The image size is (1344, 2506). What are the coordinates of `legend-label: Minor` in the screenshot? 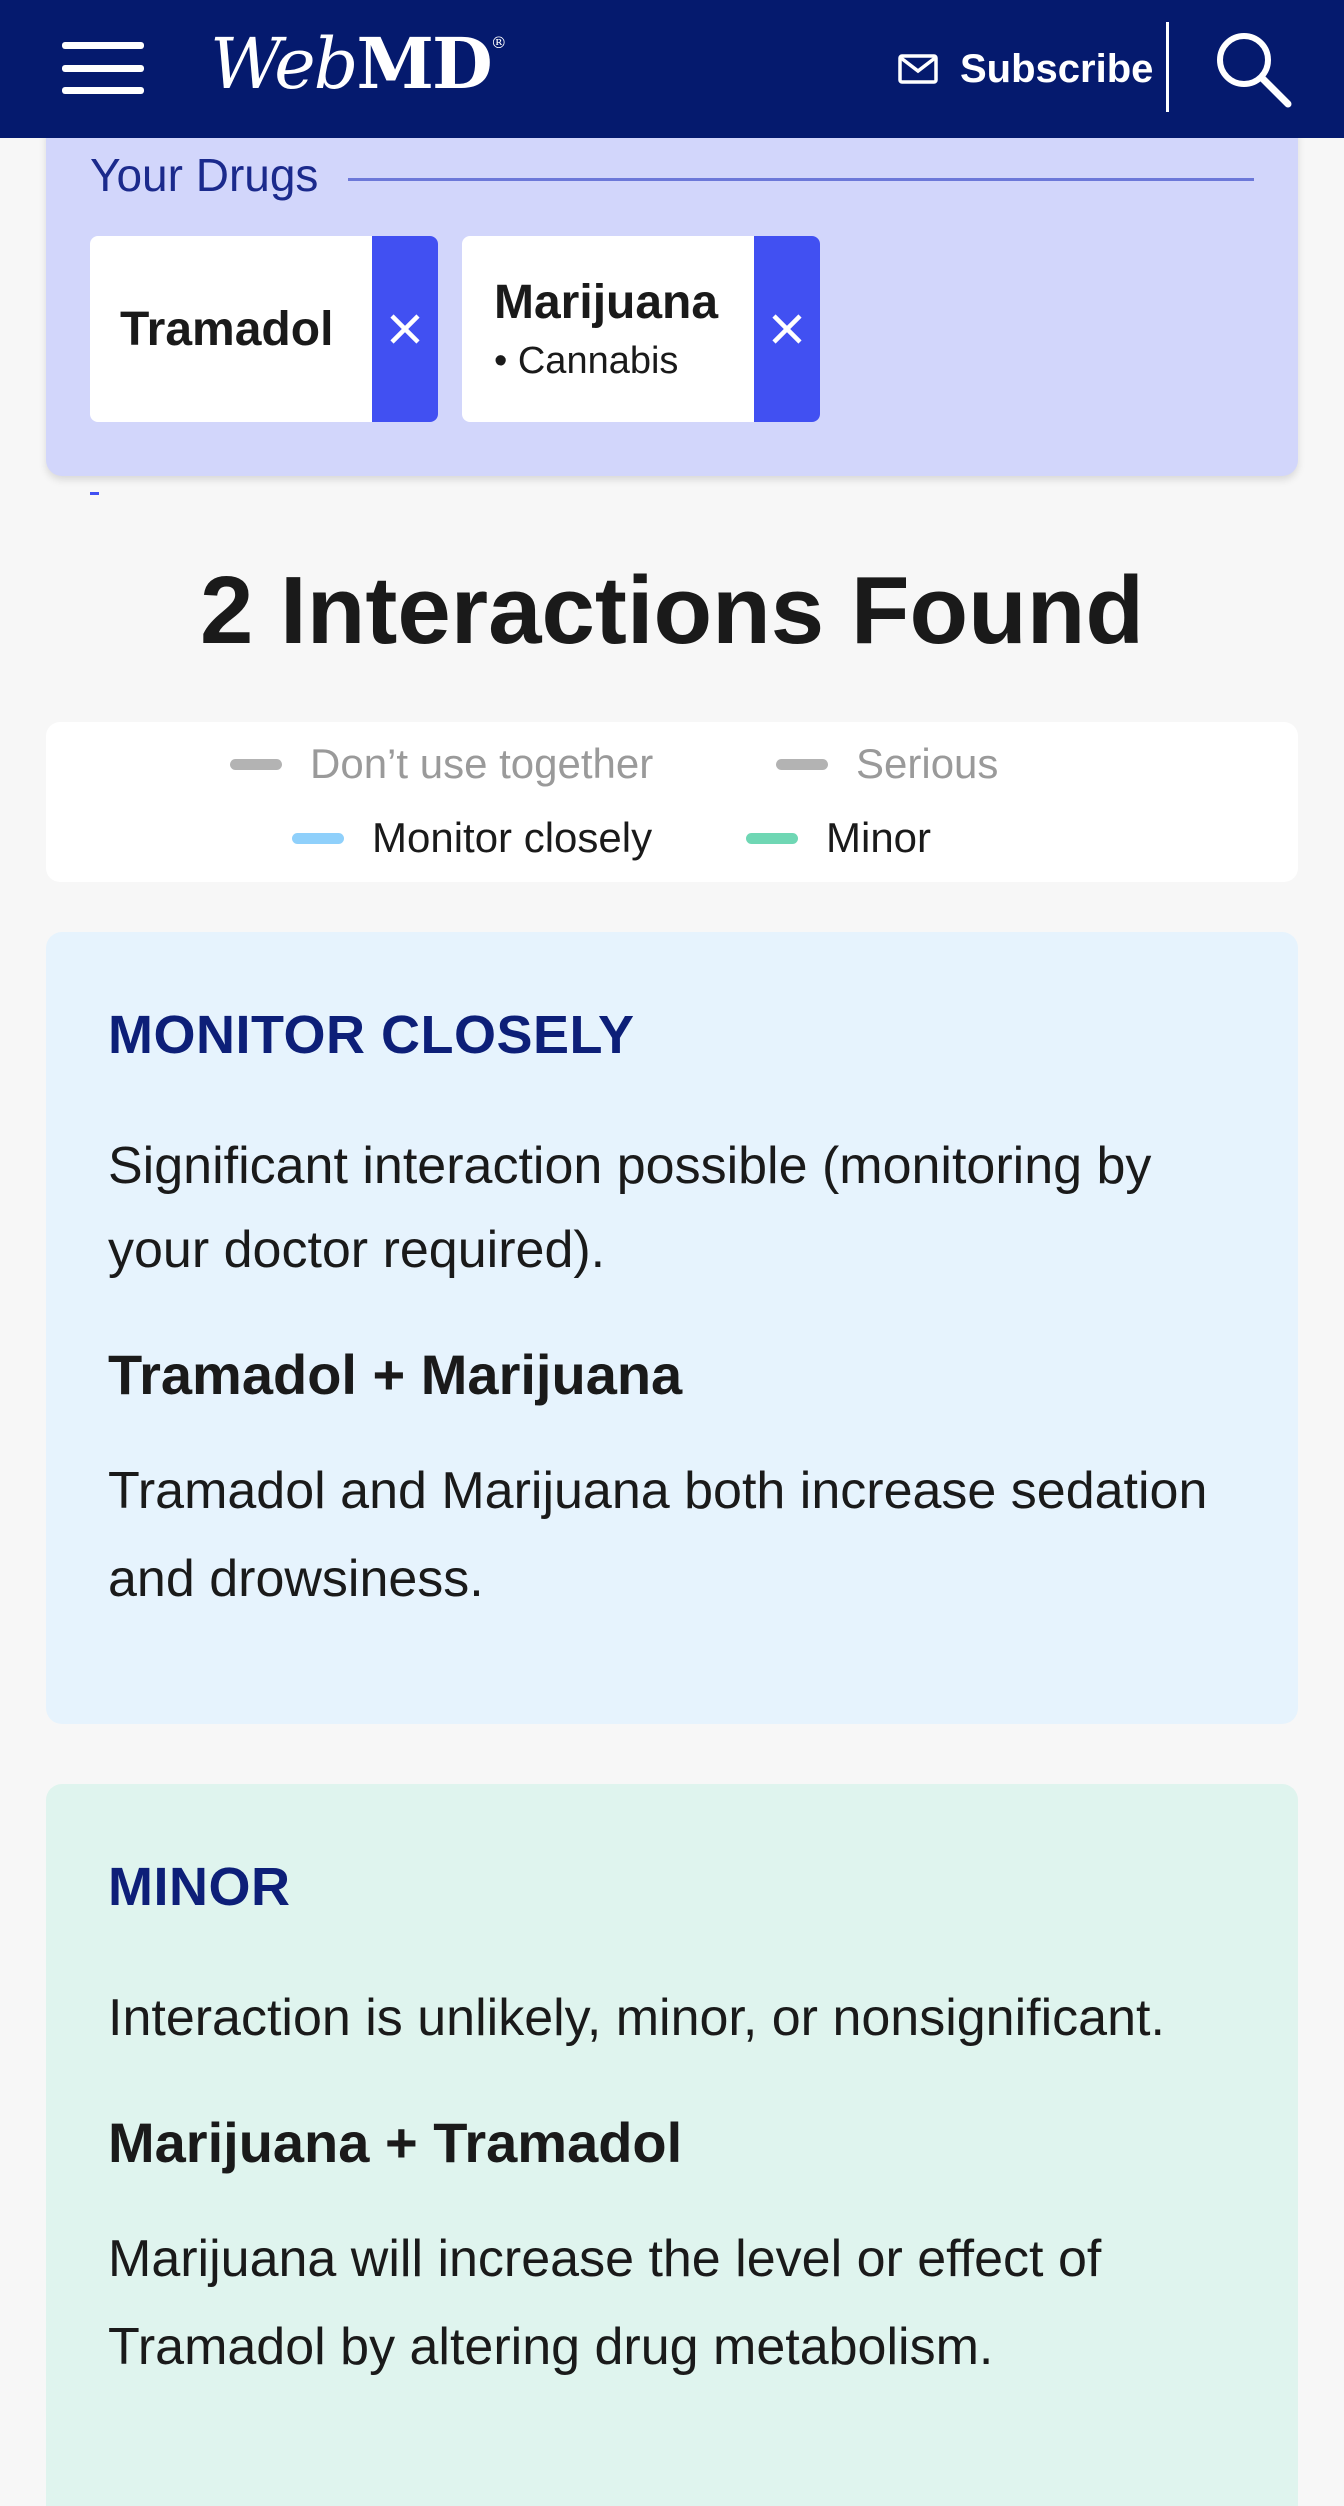 It's located at (879, 837).